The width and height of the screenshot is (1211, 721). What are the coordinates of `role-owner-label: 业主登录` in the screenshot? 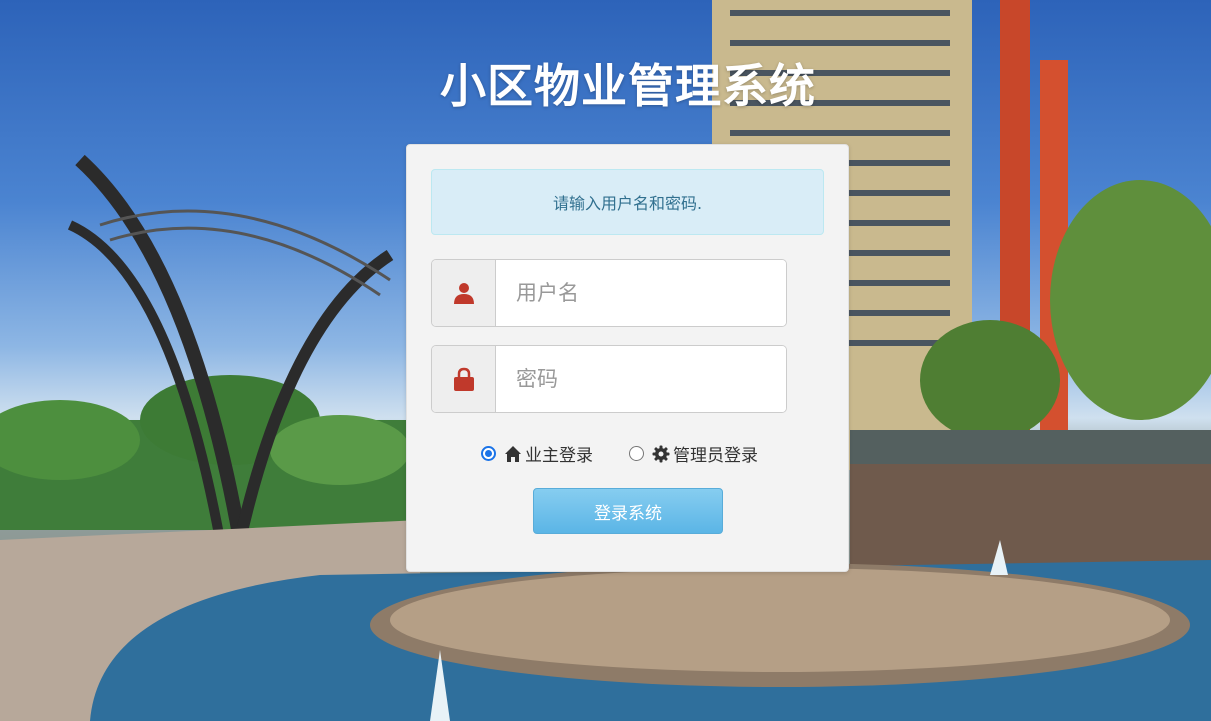 It's located at (559, 456).